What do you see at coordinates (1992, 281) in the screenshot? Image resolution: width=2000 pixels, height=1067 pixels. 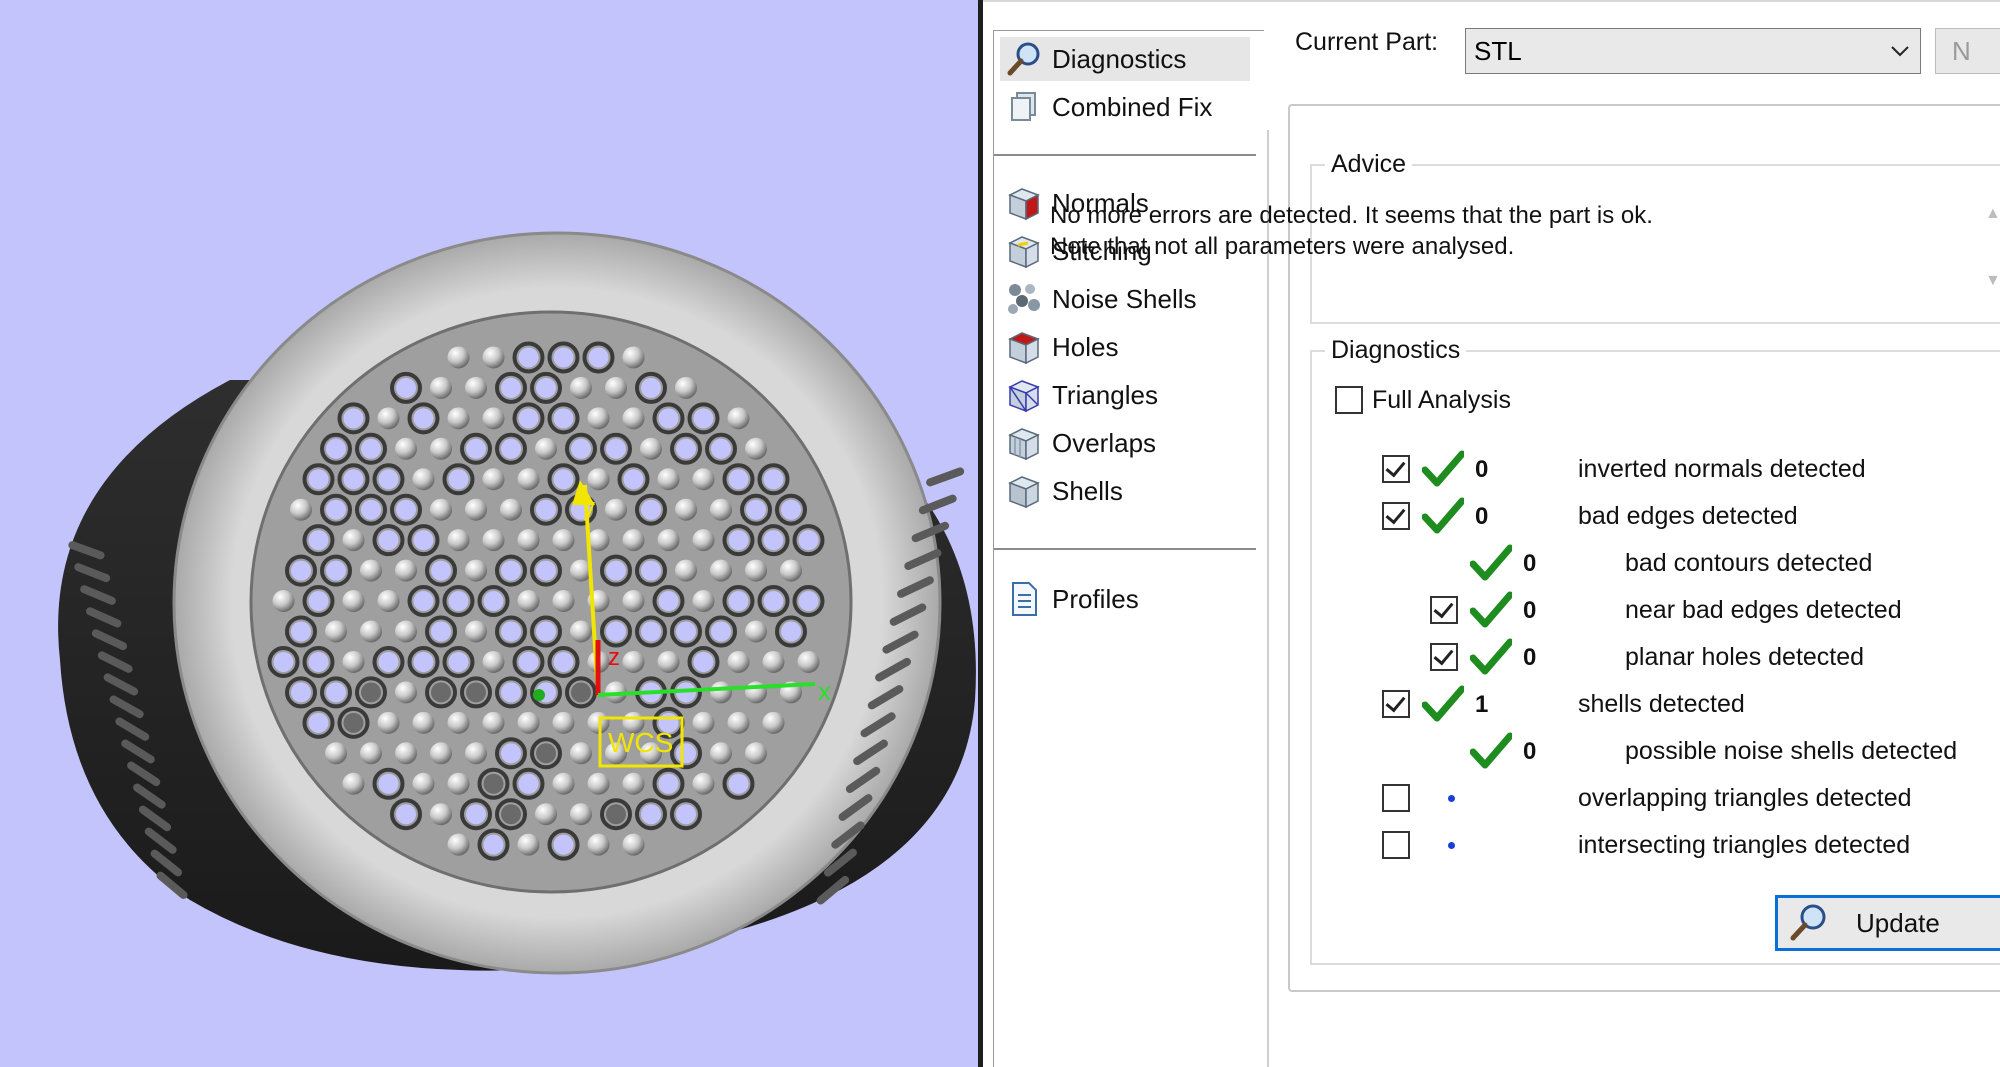 I see `scroll-down-icon: ▼` at bounding box center [1992, 281].